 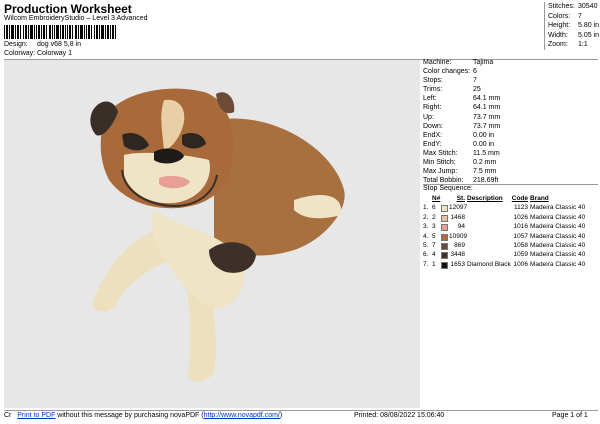 What do you see at coordinates (432, 144) in the screenshot?
I see `info-label: EndY:` at bounding box center [432, 144].